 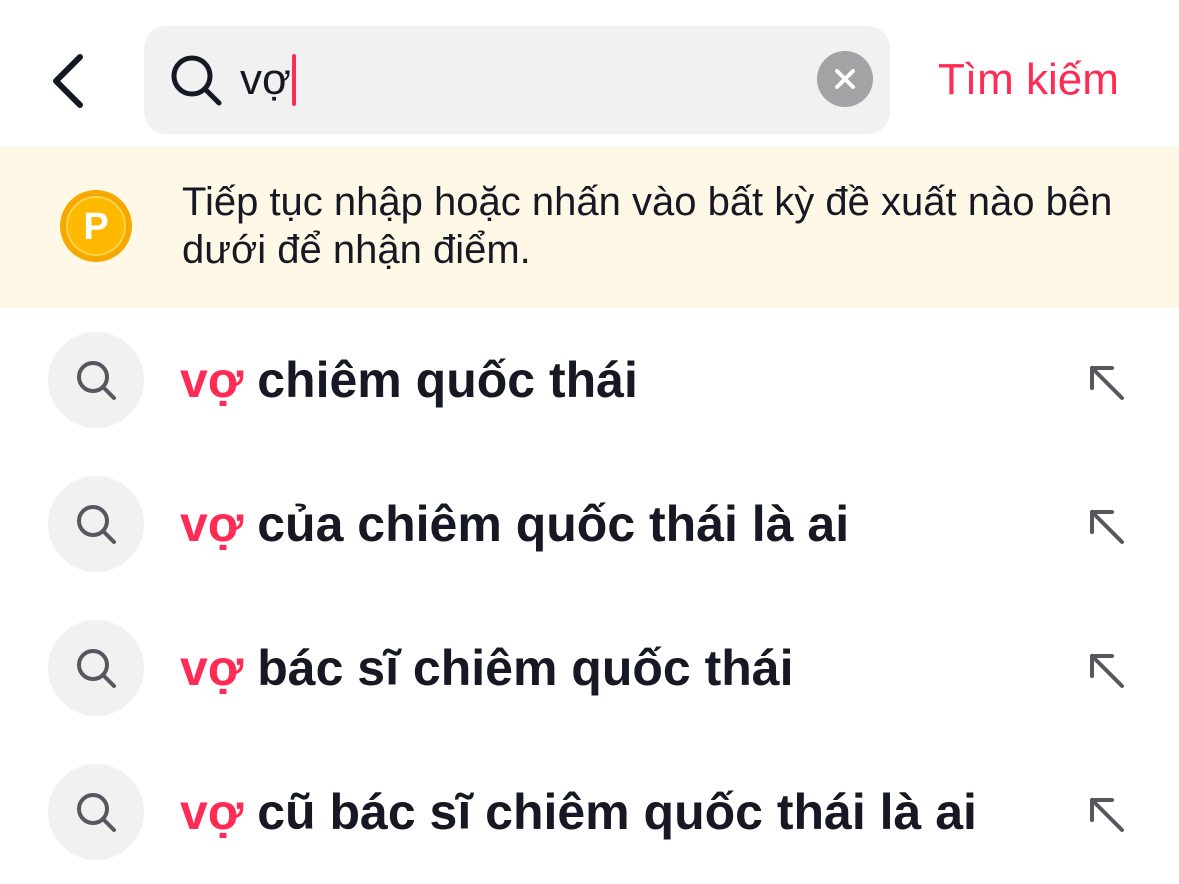 I want to click on suggestion-rest: bác sĩ chiêm quốc thái, so click(x=518, y=668).